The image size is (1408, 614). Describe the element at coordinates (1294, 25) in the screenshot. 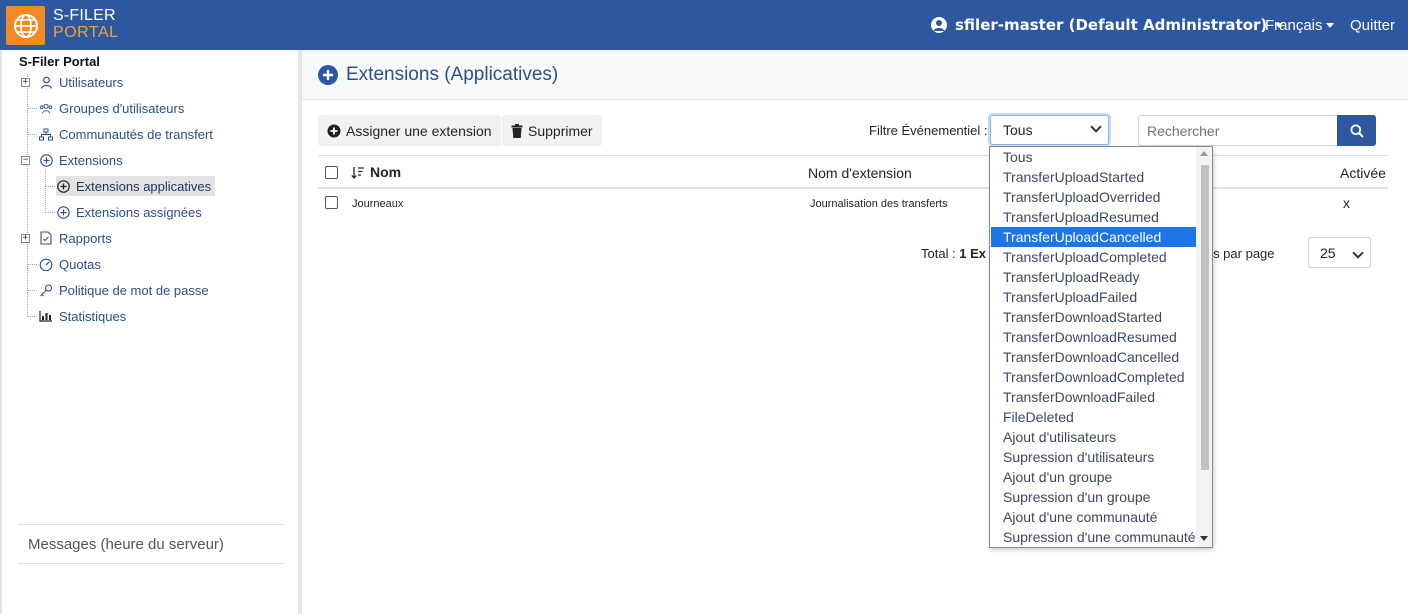

I see `language-label: Français` at that location.